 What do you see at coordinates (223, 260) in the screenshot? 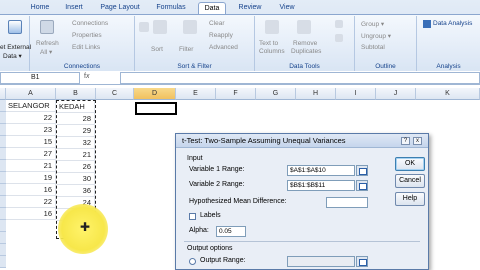
I see `output-range-label: Output Range:` at bounding box center [223, 260].